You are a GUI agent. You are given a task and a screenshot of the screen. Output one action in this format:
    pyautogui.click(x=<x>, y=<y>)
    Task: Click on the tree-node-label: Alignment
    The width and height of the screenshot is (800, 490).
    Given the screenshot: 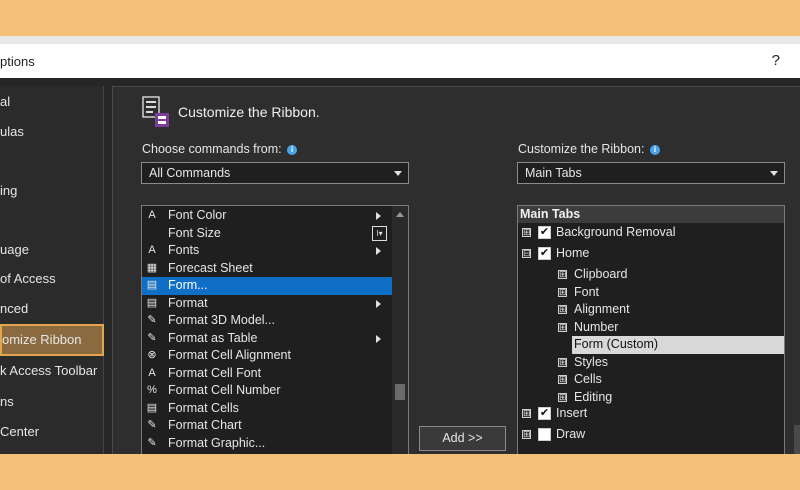 What is the action you would take?
    pyautogui.click(x=602, y=309)
    